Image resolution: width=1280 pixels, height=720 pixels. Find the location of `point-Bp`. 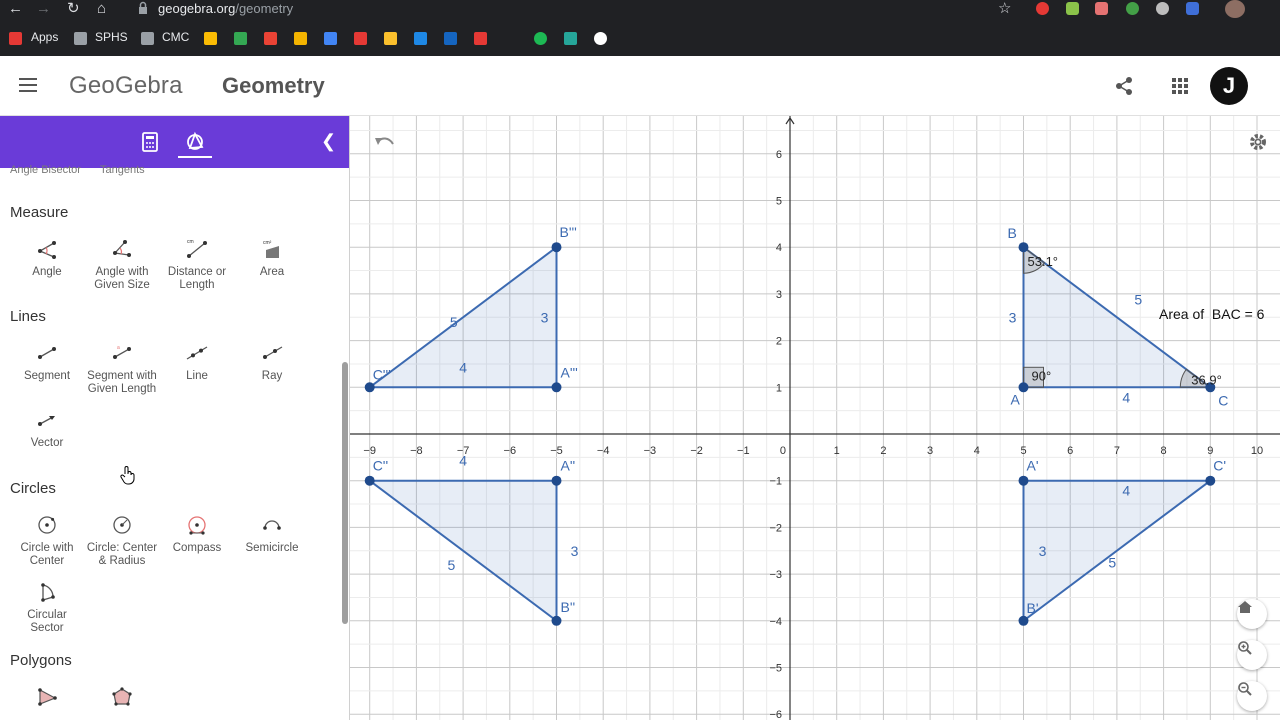

point-Bp is located at coordinates (1023, 620).